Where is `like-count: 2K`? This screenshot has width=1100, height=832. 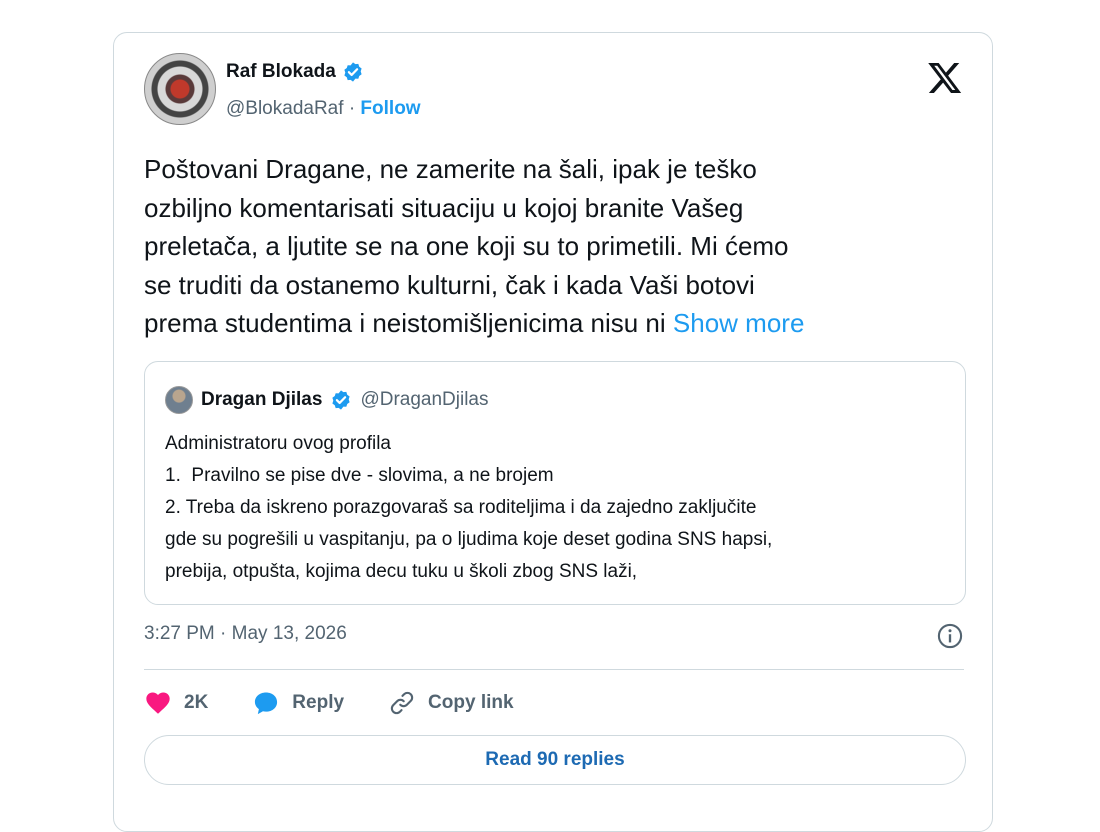 like-count: 2K is located at coordinates (196, 702).